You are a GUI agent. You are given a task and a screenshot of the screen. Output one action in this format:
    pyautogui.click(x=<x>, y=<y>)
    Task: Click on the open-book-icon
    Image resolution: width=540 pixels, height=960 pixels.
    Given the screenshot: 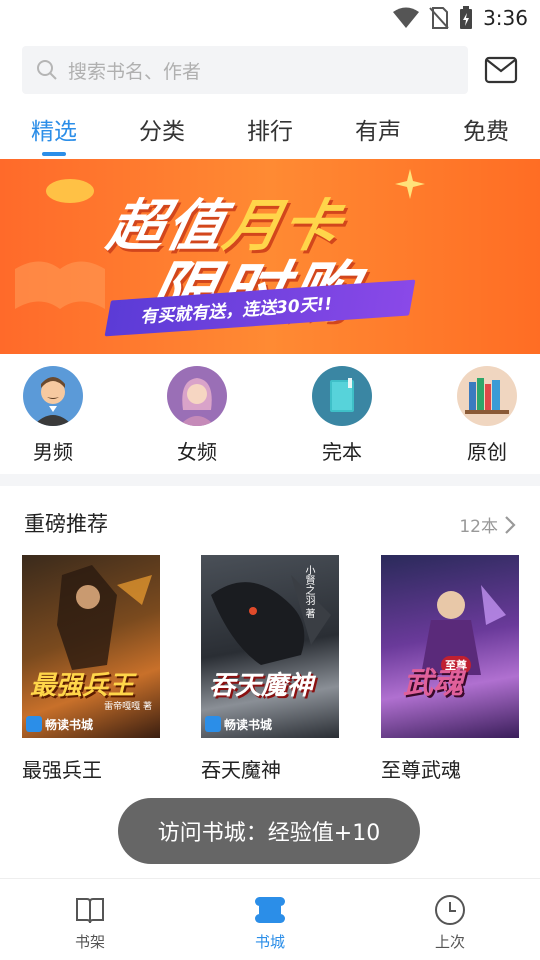 What is the action you would take?
    pyautogui.click(x=90, y=911)
    